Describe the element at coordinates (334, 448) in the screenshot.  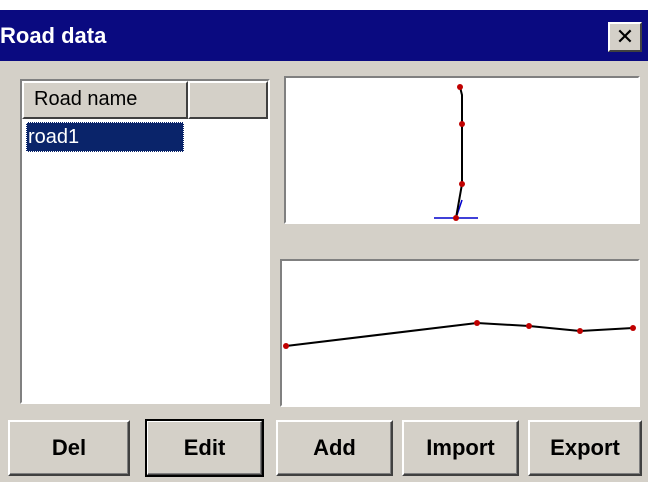
I see `add-button: Add` at that location.